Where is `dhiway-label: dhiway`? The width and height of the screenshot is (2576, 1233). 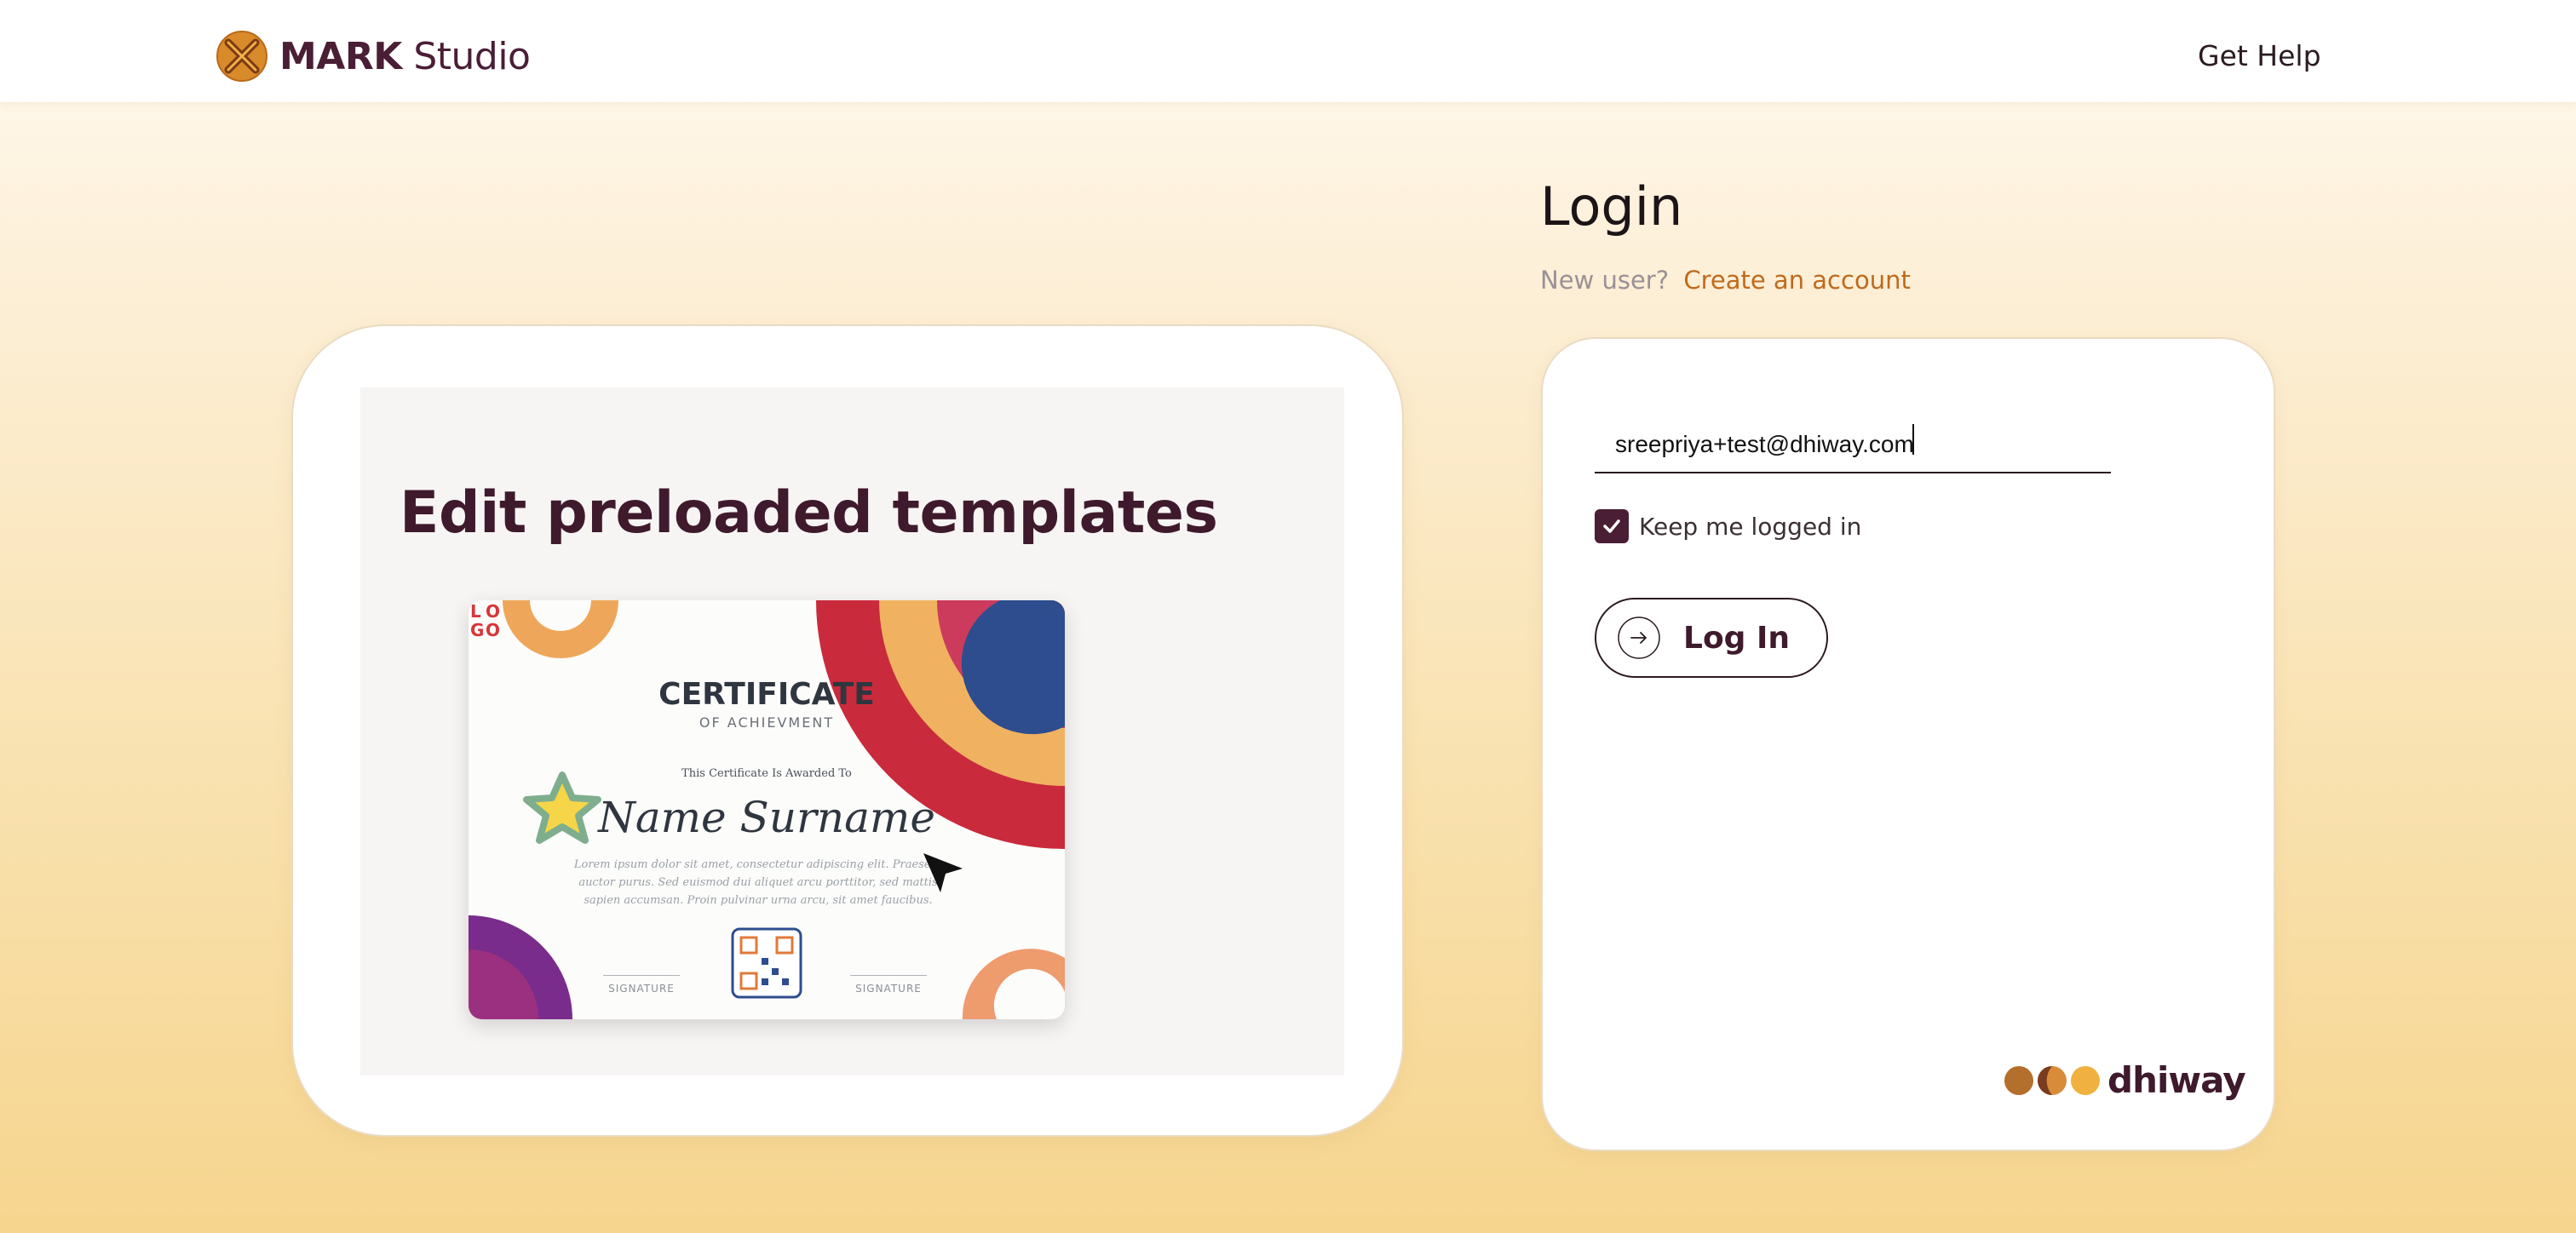
dhiway-label: dhiway is located at coordinates (2176, 1080).